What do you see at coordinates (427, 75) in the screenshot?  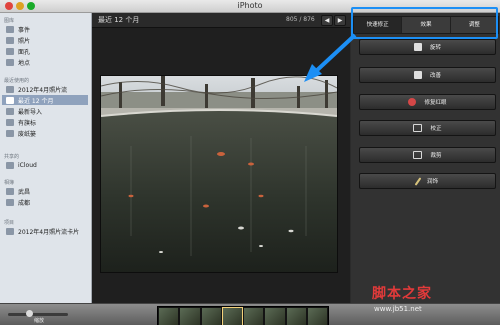 I see `enhance-button: 改善` at bounding box center [427, 75].